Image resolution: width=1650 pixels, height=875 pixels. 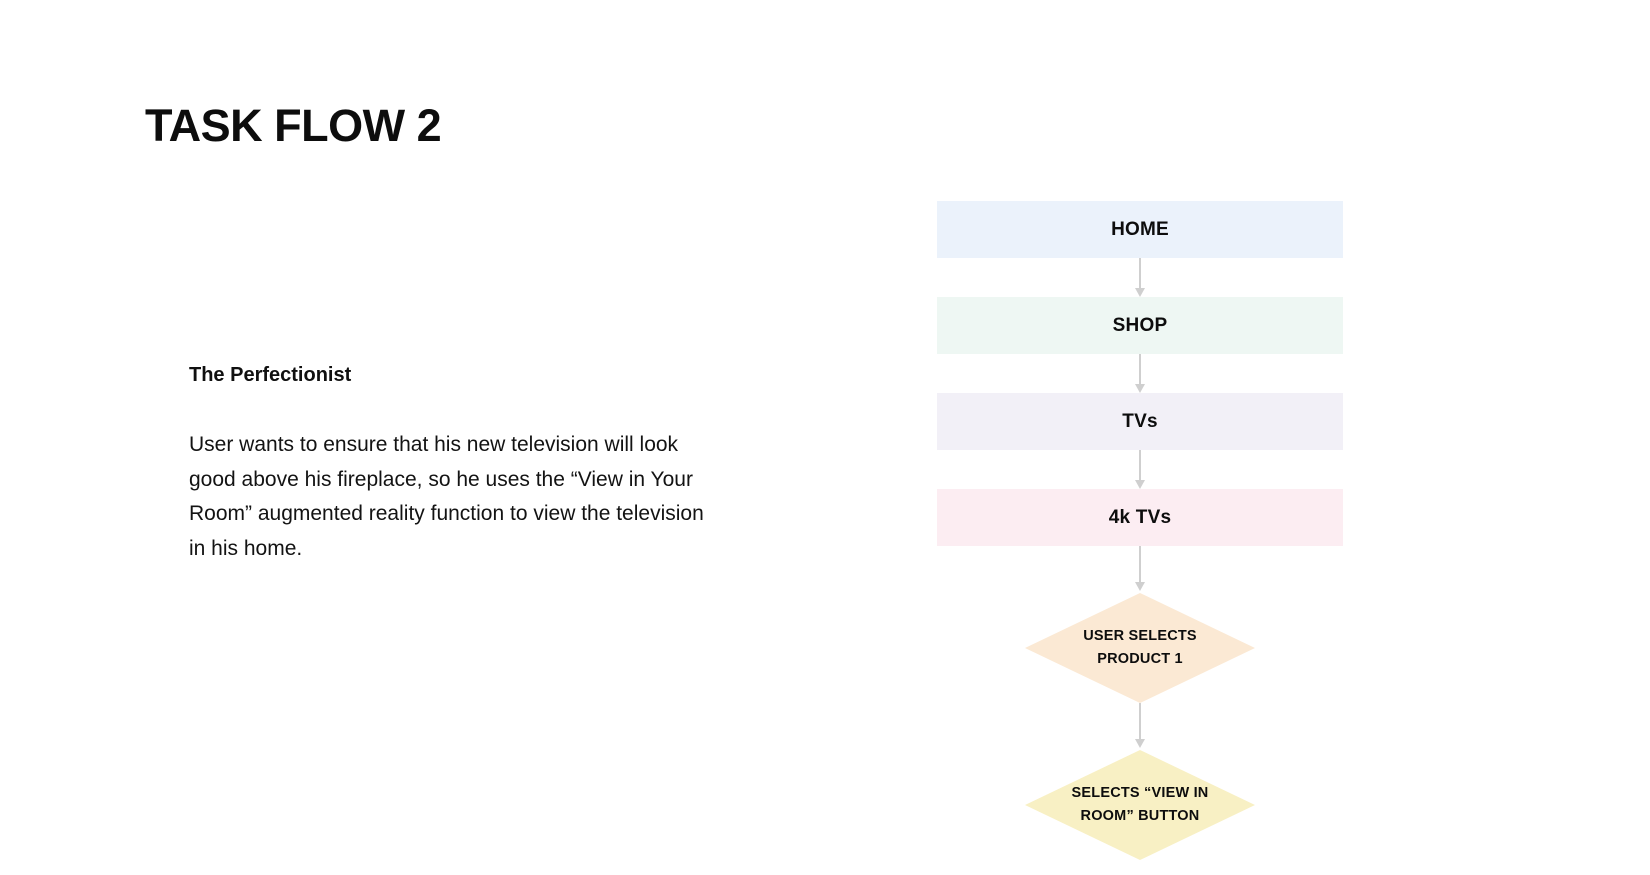 I want to click on flow-node-label: SELECTS “VIEW IN ROOM” BUTTON, so click(x=1140, y=805).